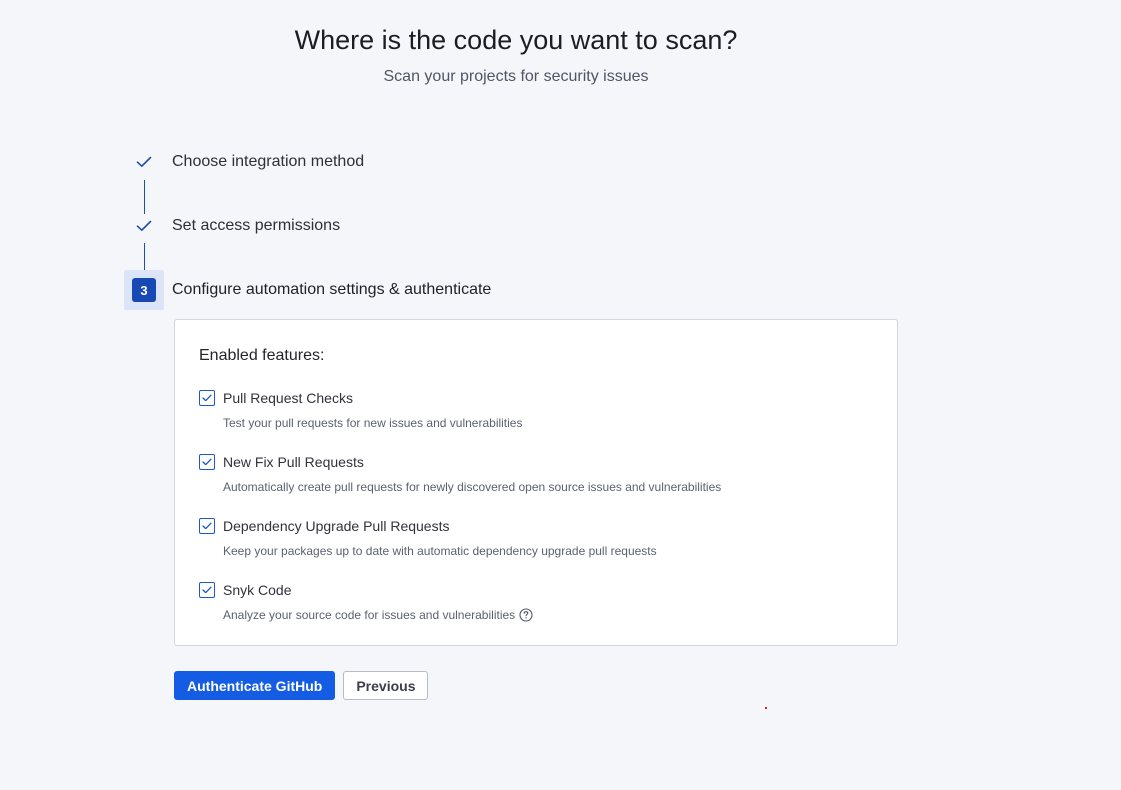  I want to click on actions-bar: Authenticate GitHub Previous, so click(301, 685).